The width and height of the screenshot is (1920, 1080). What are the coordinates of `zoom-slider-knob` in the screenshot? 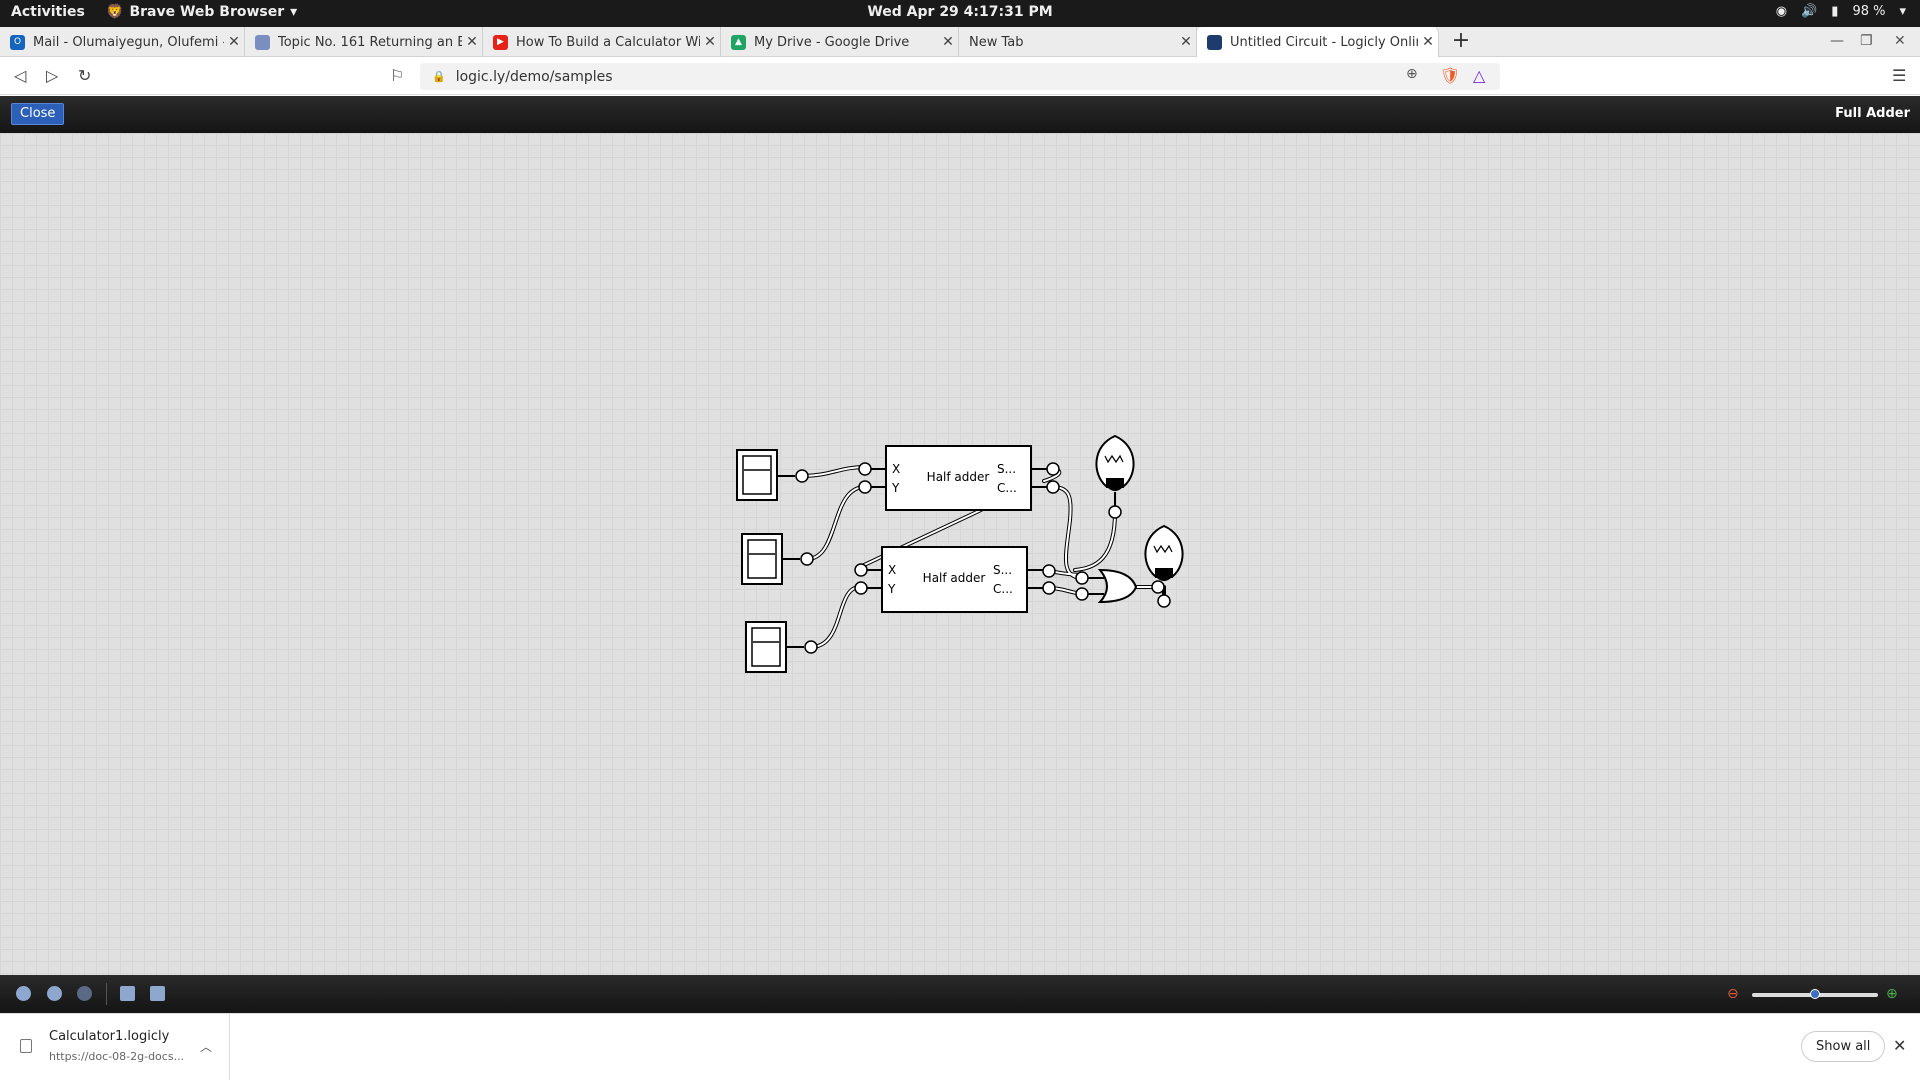 It's located at (1815, 994).